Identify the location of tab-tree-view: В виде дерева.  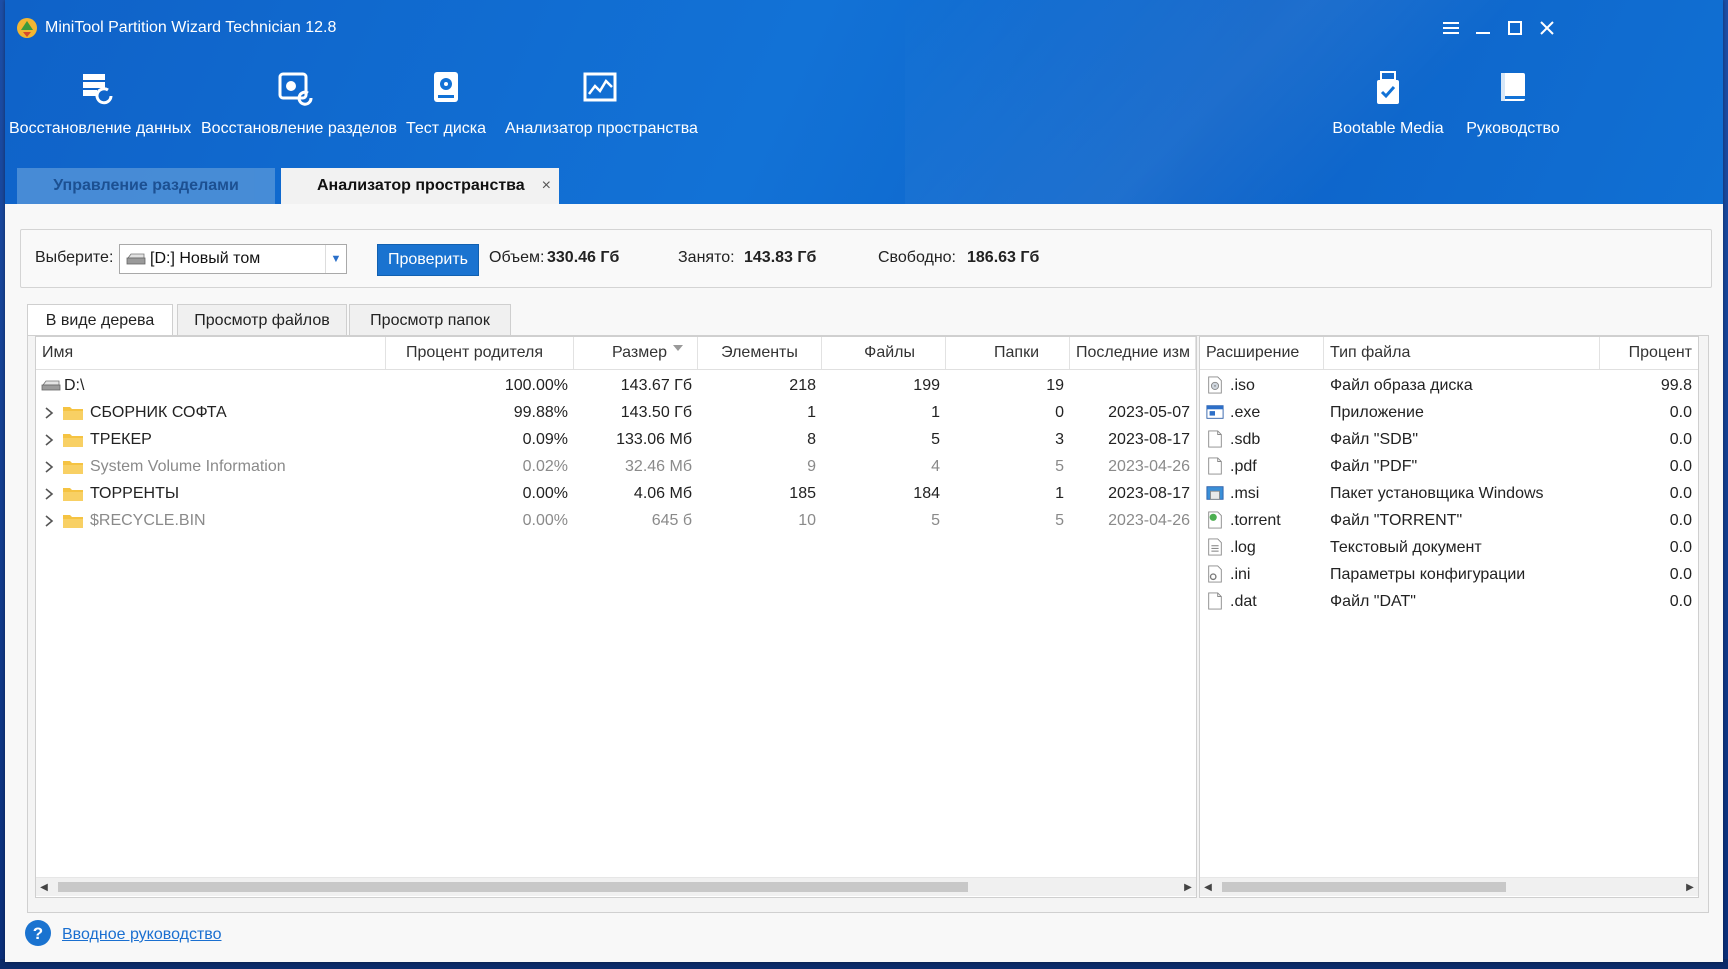
(100, 321).